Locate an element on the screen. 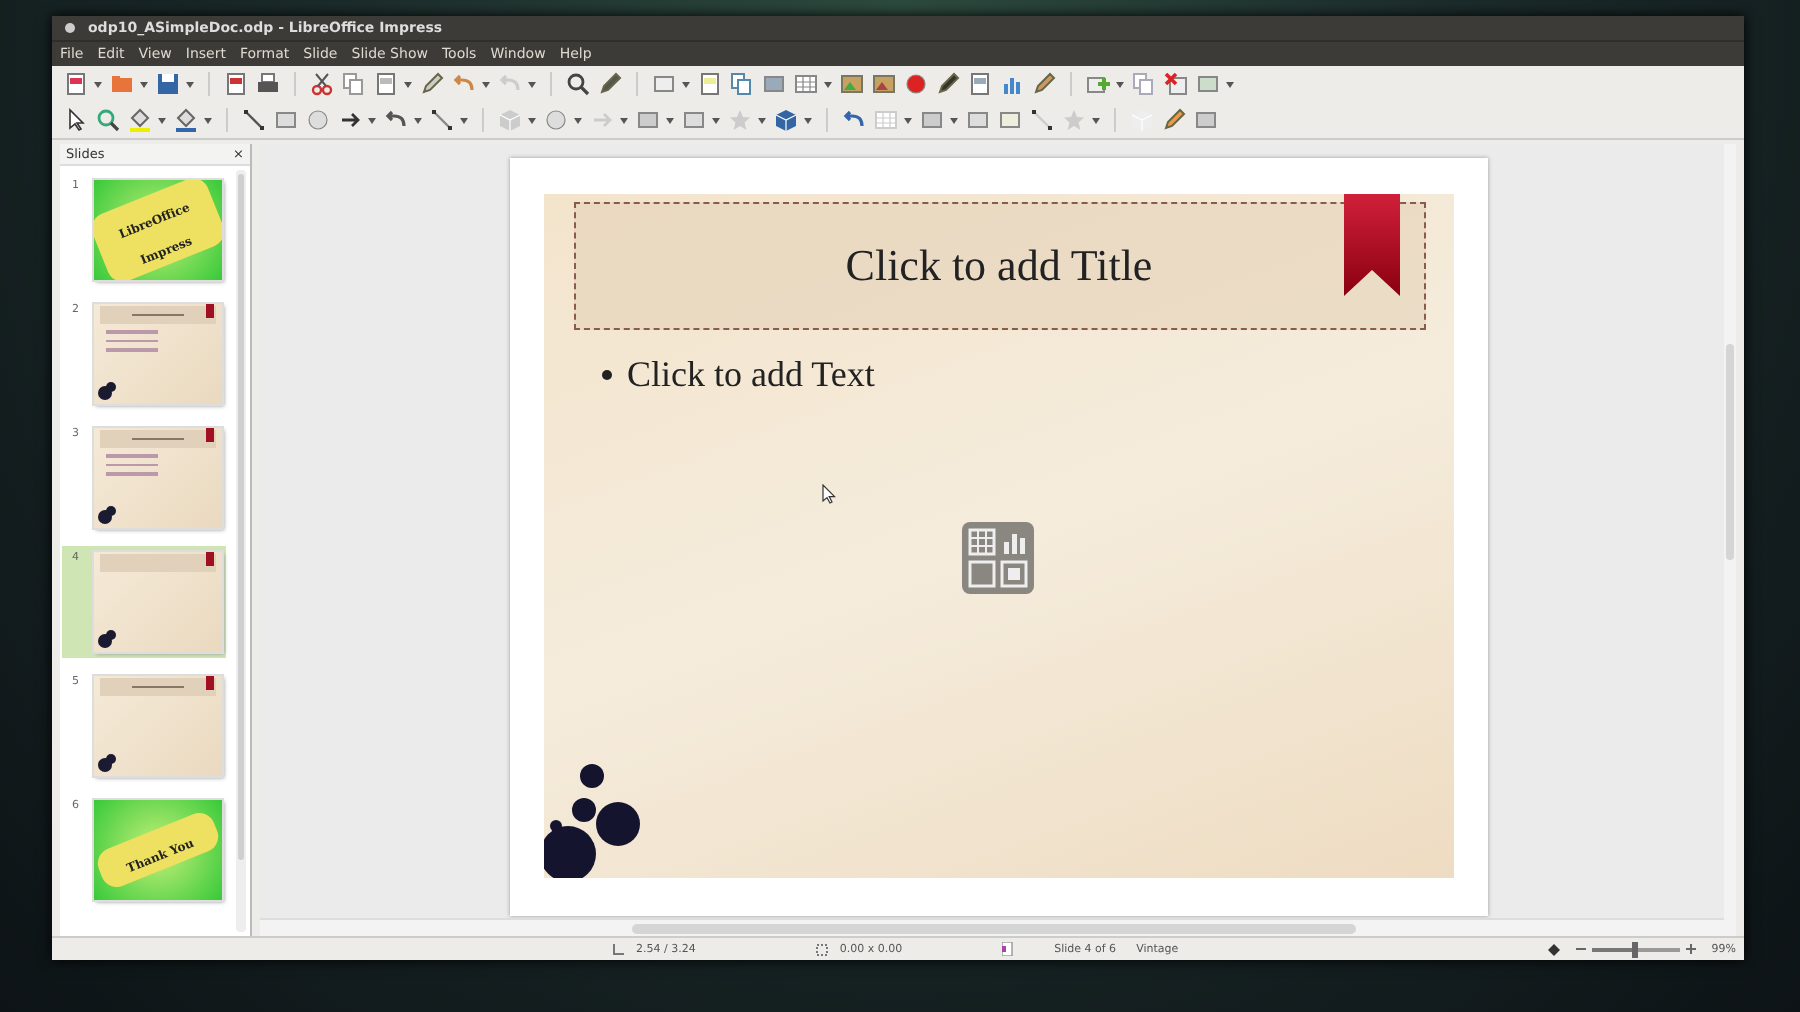 This screenshot has width=1800, height=1012. fill-color-icon is located at coordinates (140, 120).